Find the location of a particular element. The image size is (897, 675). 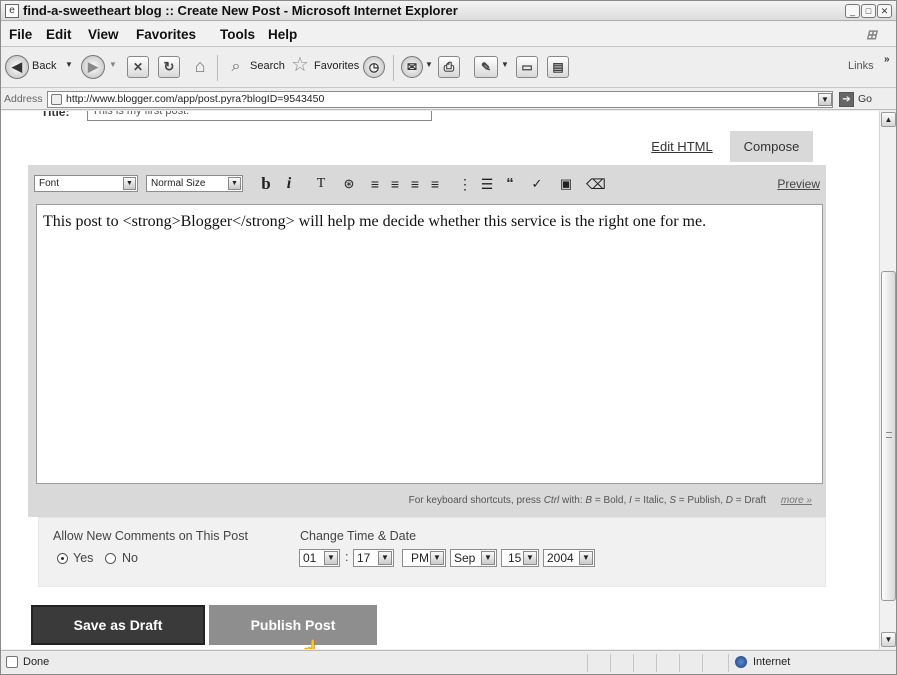

go-label: Go is located at coordinates (865, 99).